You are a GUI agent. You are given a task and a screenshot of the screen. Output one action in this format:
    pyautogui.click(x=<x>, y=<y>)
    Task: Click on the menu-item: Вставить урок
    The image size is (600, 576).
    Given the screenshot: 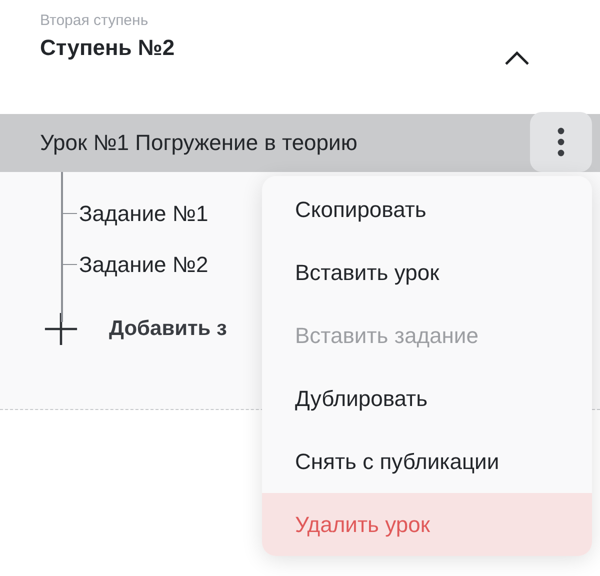 What is the action you would take?
    pyautogui.click(x=427, y=272)
    